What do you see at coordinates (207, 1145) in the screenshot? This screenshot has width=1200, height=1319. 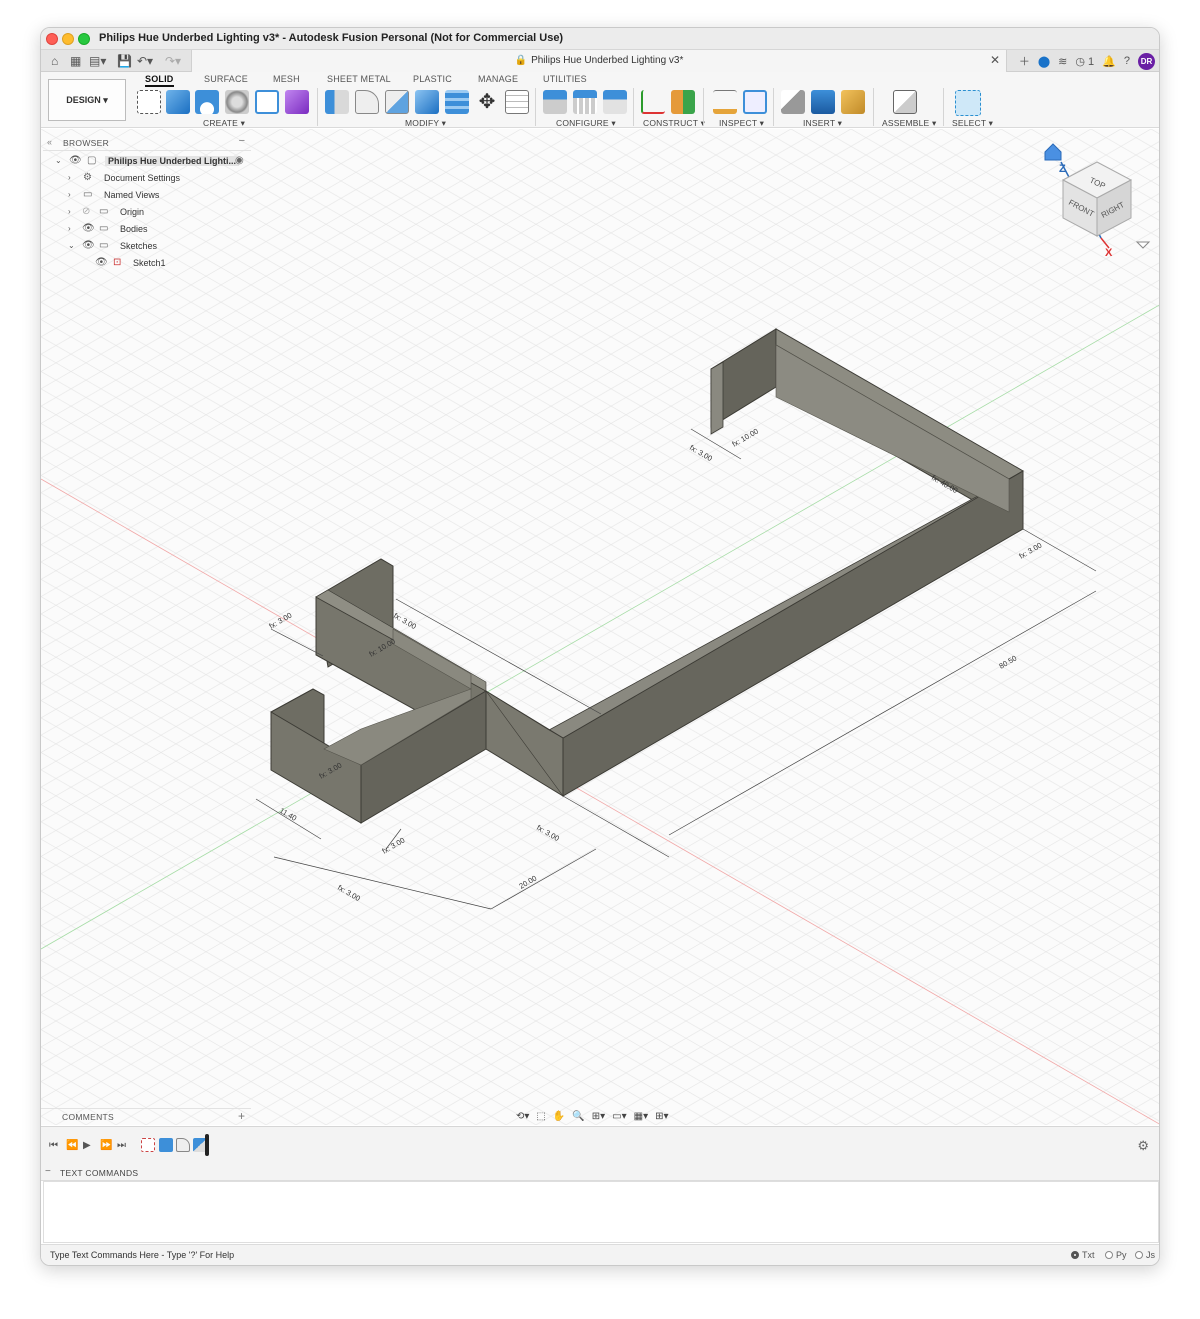 I see `timeline-marker` at bounding box center [207, 1145].